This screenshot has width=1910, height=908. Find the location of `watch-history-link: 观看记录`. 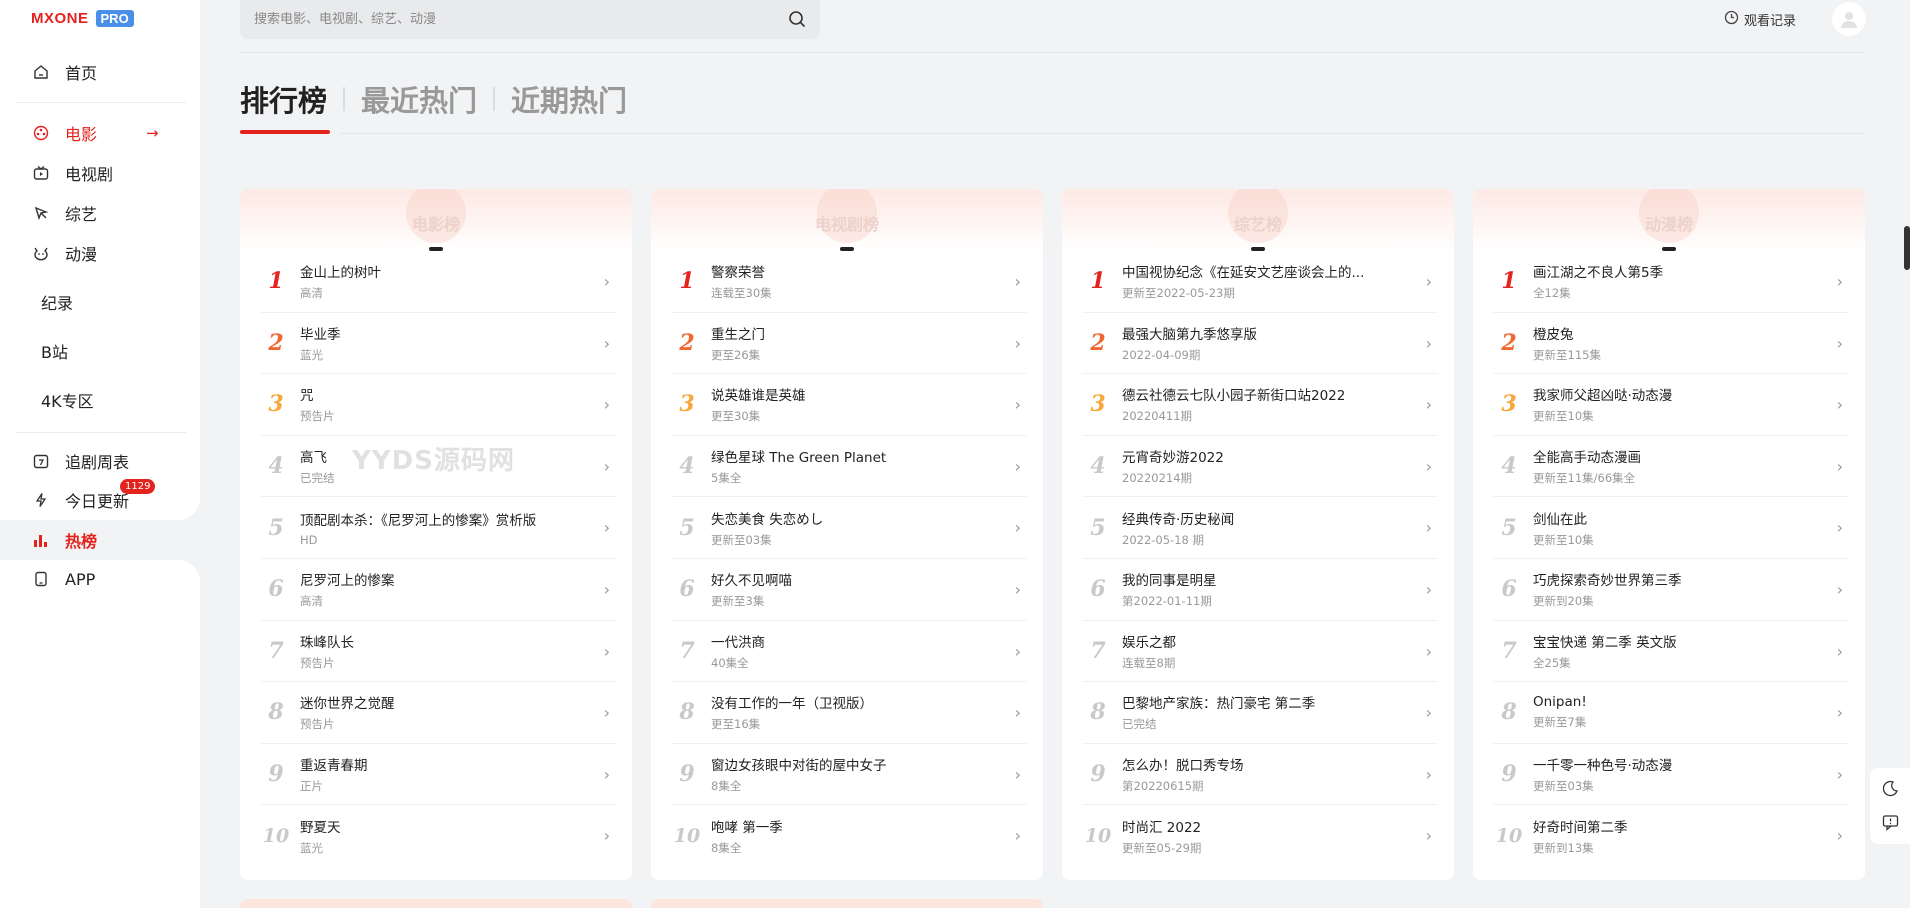

watch-history-link: 观看记录 is located at coordinates (1760, 19).